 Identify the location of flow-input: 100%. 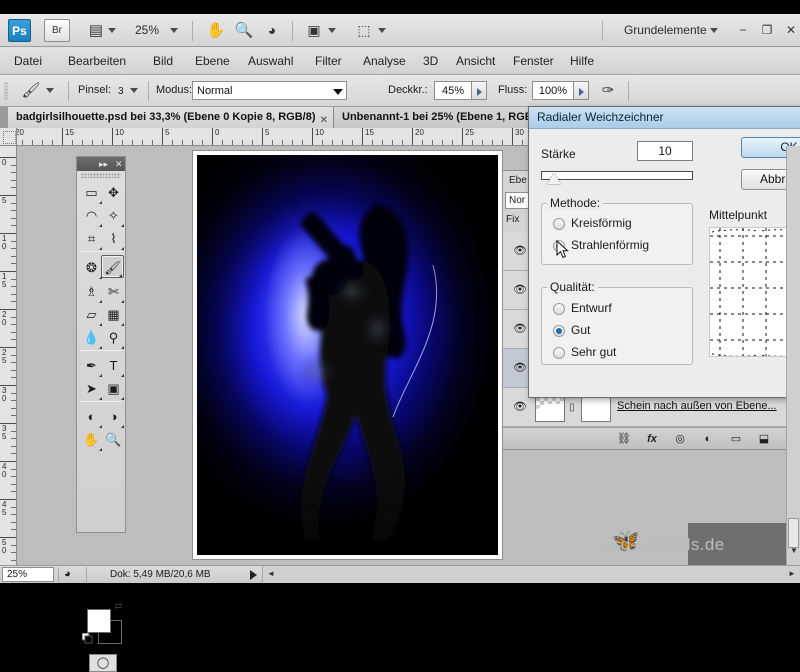
(553, 90).